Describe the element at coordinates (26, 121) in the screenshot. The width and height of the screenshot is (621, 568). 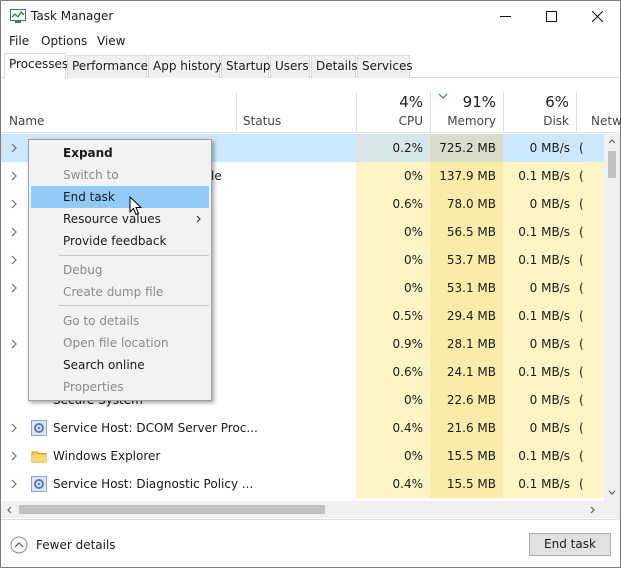
I see `column-name: Name` at that location.